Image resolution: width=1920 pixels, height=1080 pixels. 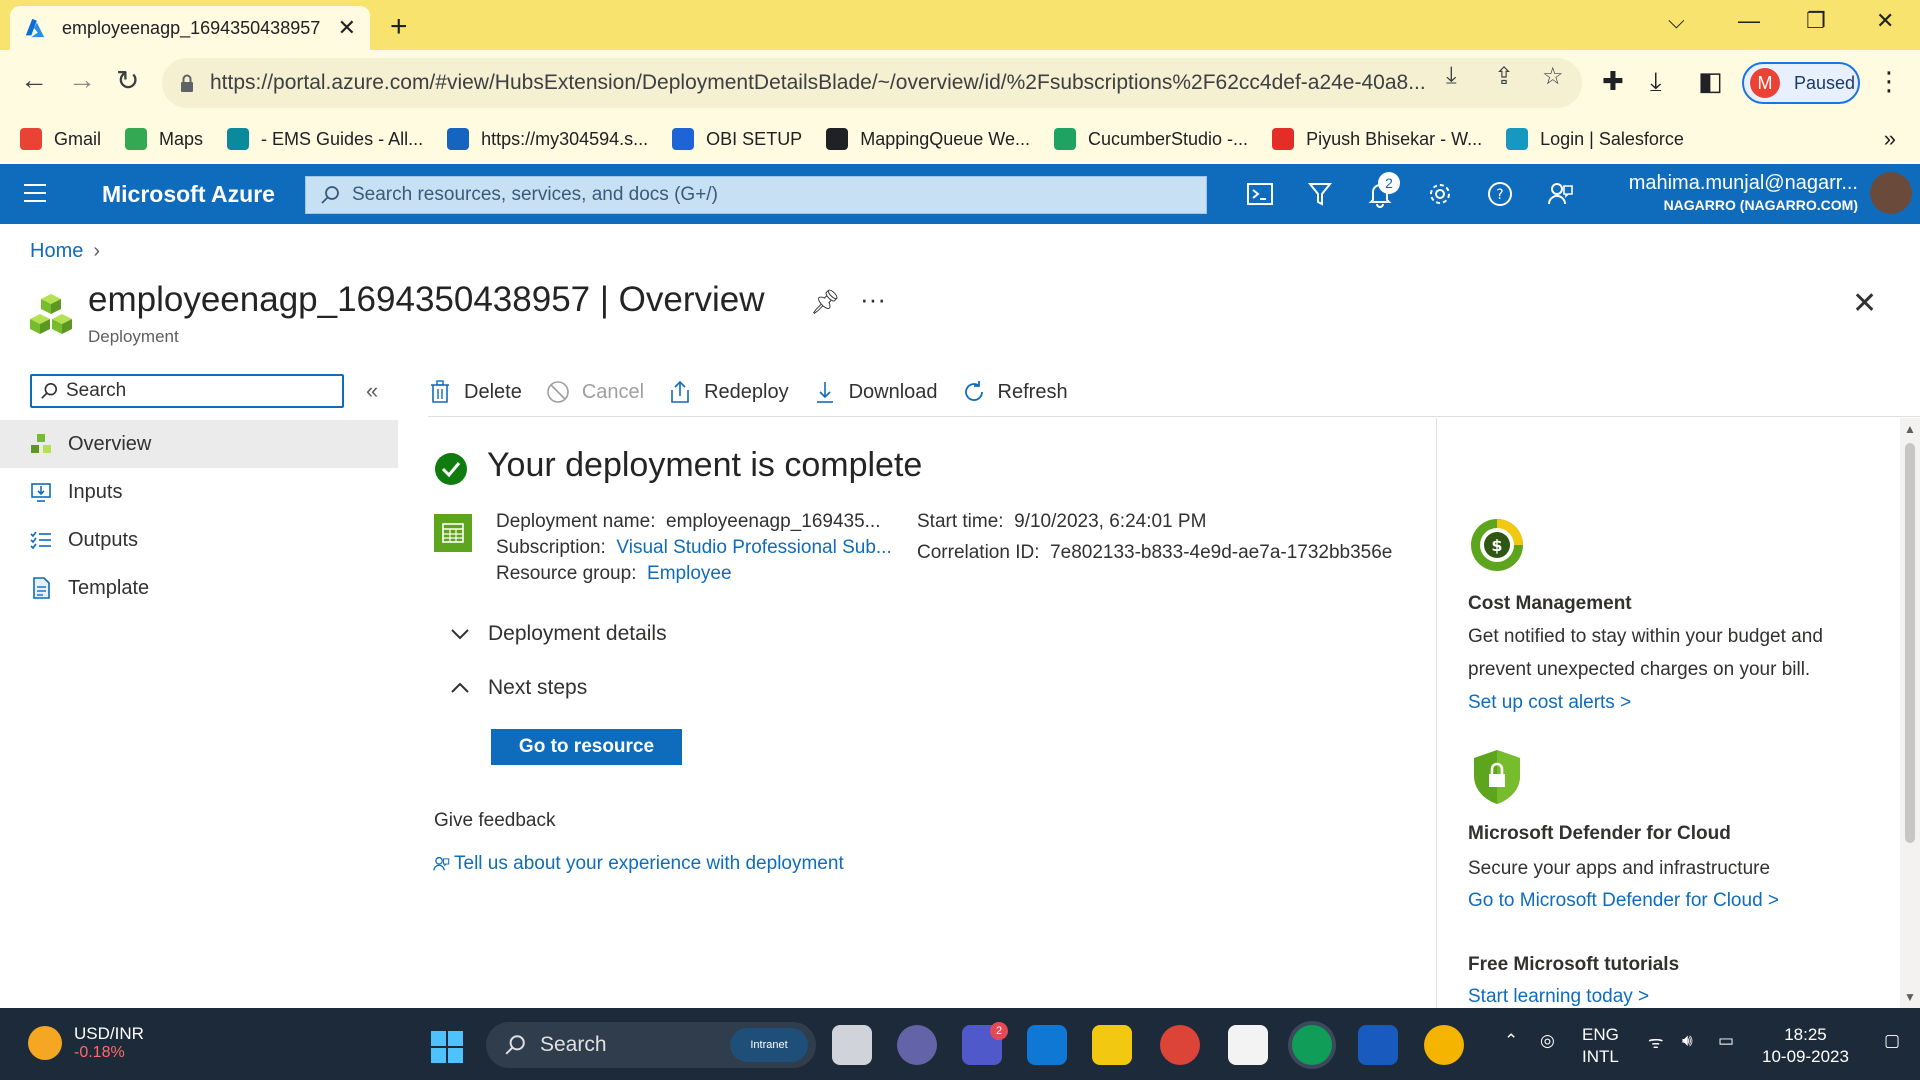 I want to click on directory-filter-icon, so click(x=1320, y=194).